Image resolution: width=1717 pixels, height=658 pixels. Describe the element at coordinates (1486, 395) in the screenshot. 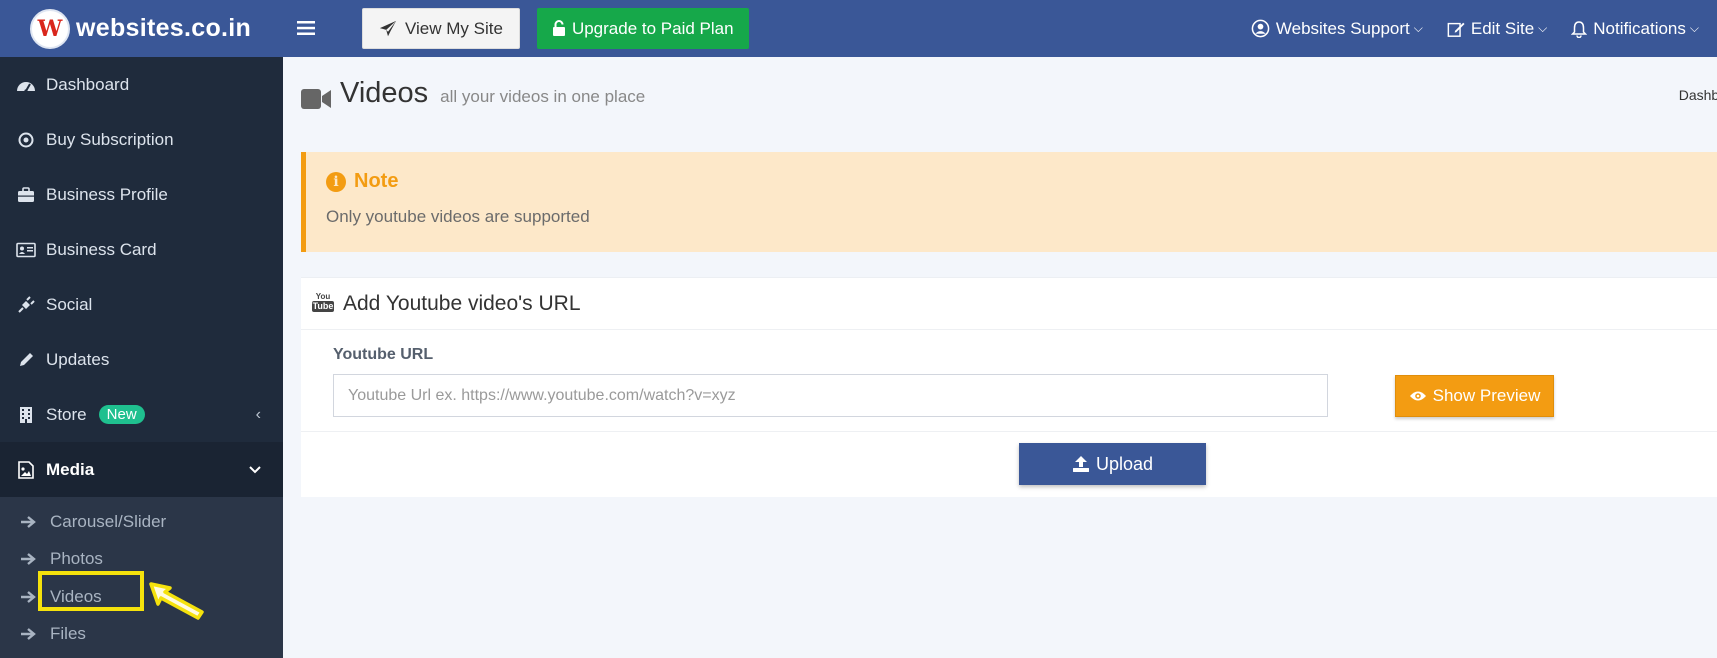

I see `show-preview-label: Show Preview` at that location.